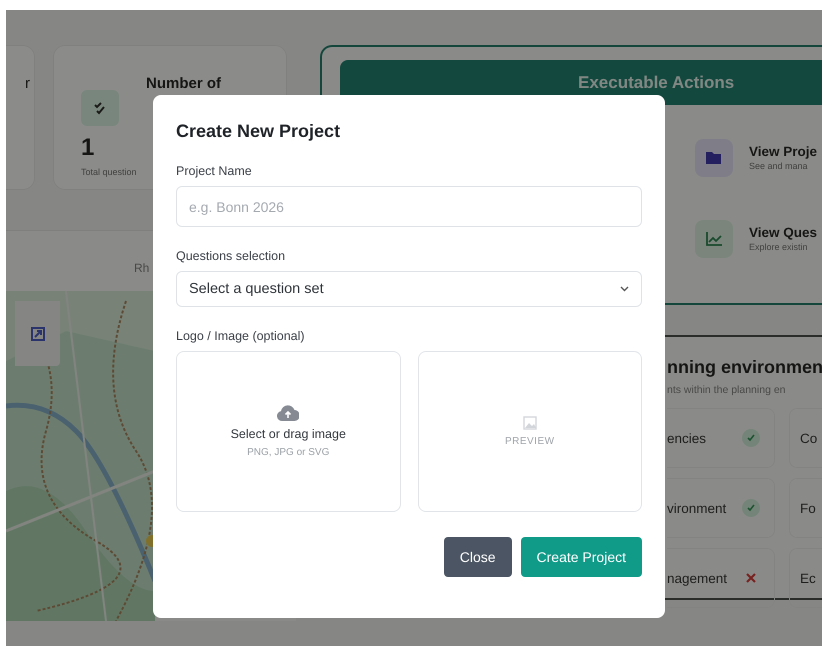 The image size is (822, 646). What do you see at coordinates (288, 413) in the screenshot?
I see `cloud-upload-icon` at bounding box center [288, 413].